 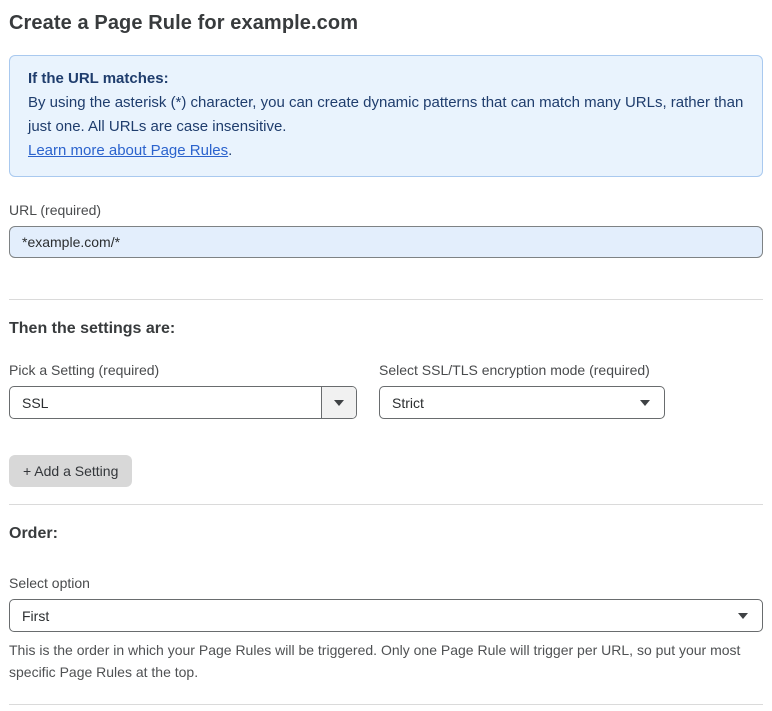 I want to click on settings-section-heading: Then the settings are:, so click(x=92, y=328).